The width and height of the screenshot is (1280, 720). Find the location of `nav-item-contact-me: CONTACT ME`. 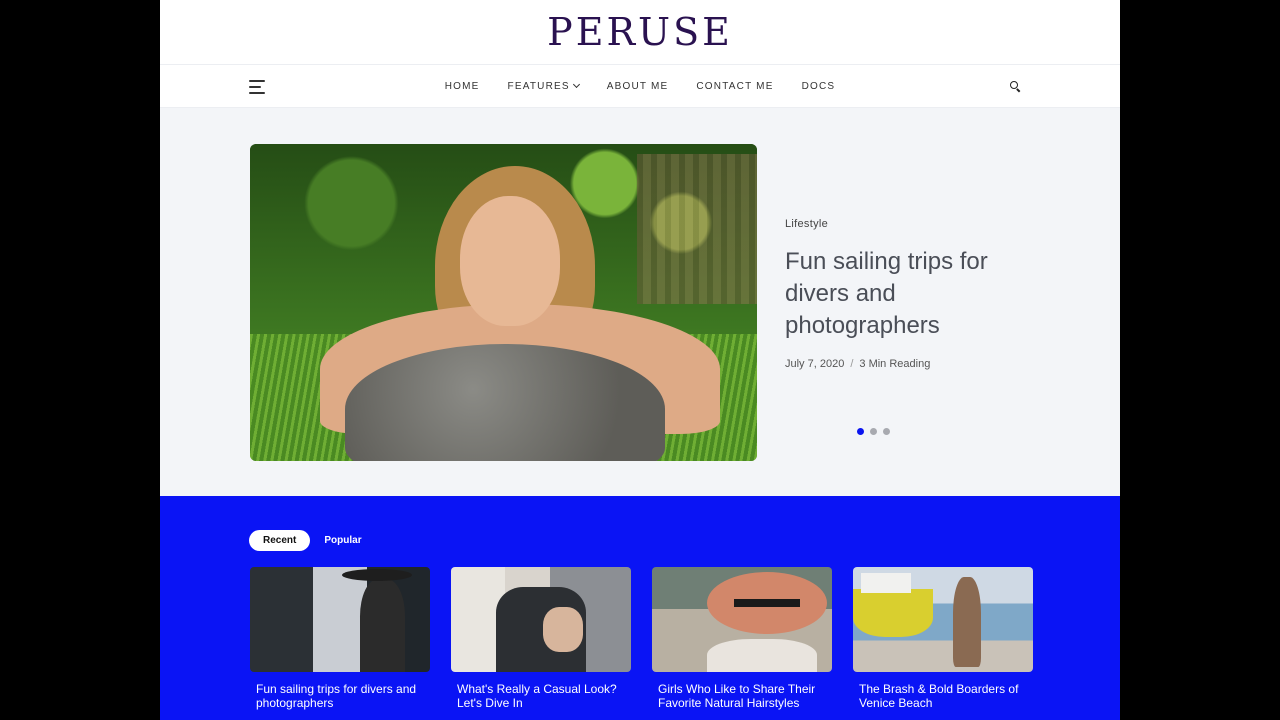

nav-item-contact-me: CONTACT ME is located at coordinates (734, 86).